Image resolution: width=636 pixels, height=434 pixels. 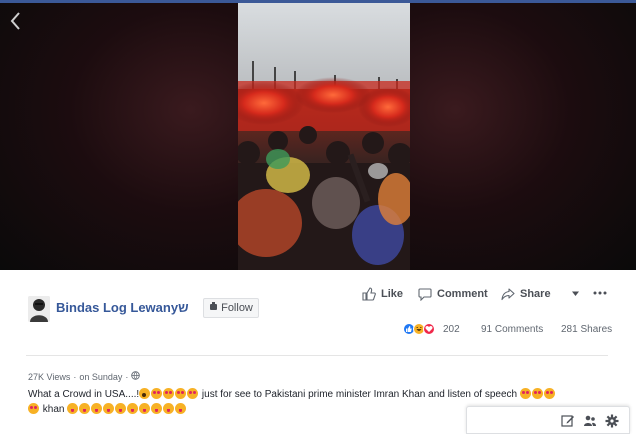 I want to click on comment-label: Comment, so click(x=462, y=294).